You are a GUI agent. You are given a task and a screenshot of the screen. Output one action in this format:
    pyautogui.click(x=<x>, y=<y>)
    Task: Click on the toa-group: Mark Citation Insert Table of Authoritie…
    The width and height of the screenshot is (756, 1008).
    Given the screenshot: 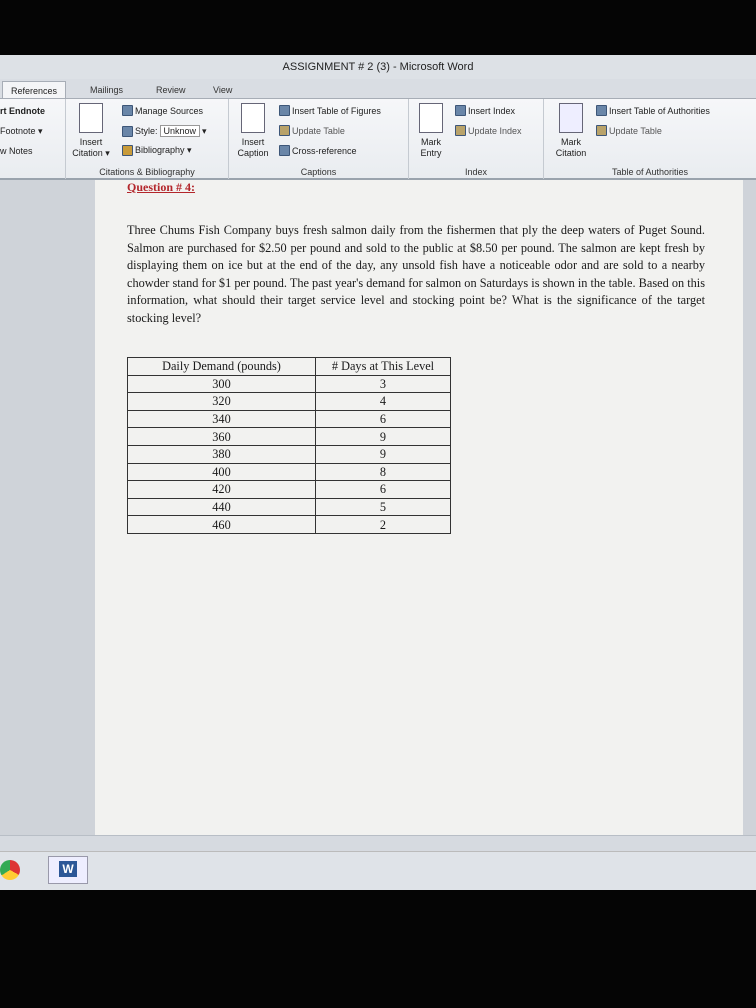 What is the action you would take?
    pyautogui.click(x=650, y=139)
    